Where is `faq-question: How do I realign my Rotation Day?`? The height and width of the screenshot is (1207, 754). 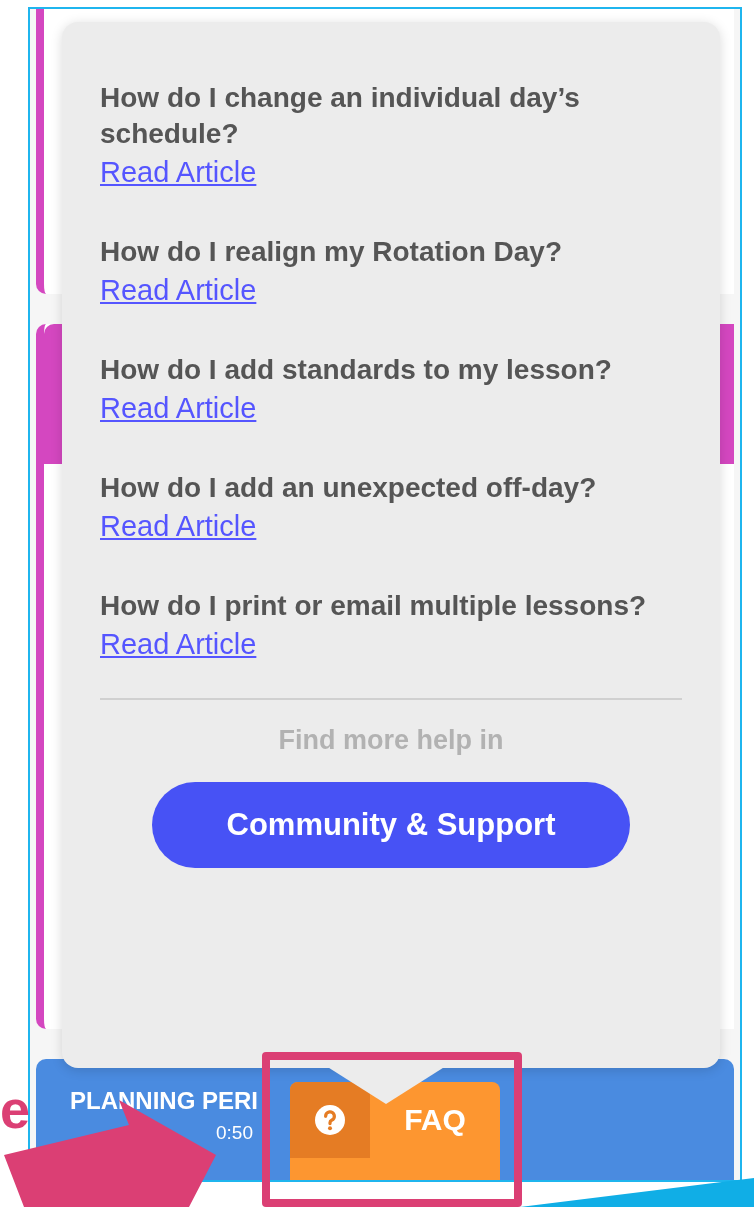
faq-question: How do I realign my Rotation Day? is located at coordinates (332, 252).